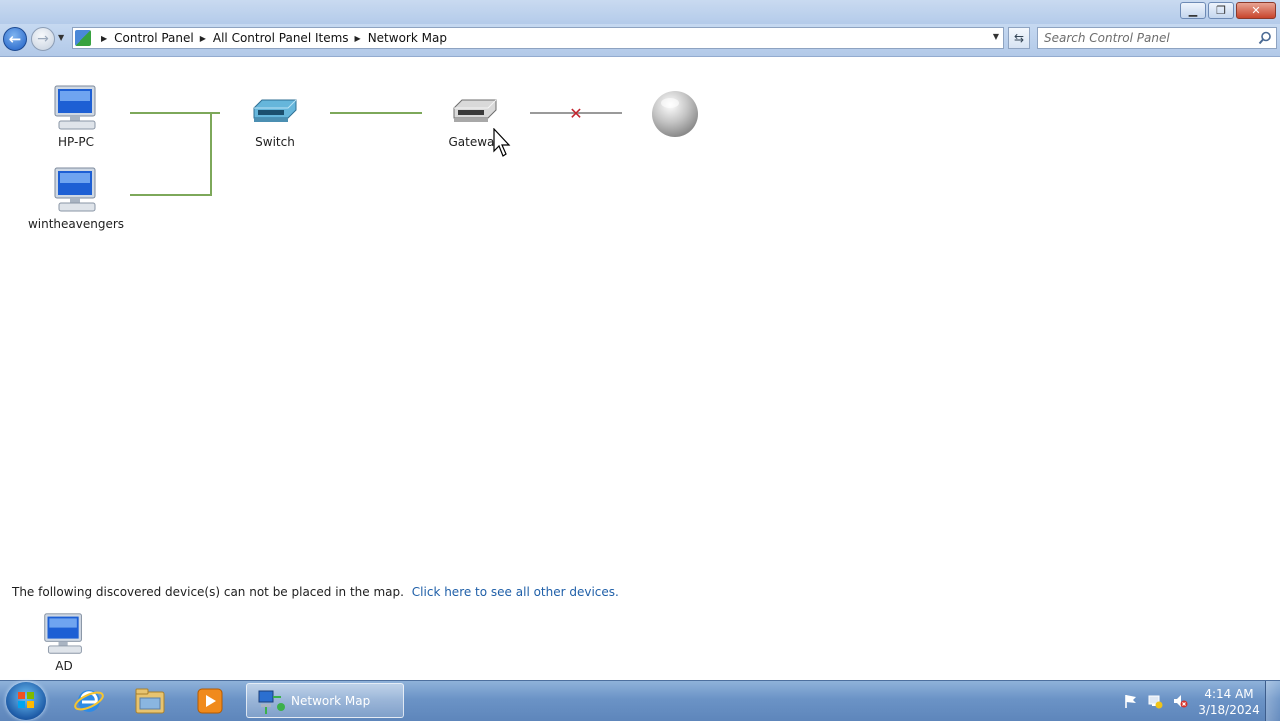 This screenshot has height=723, width=1280. What do you see at coordinates (331, 701) in the screenshot?
I see `taskbar-button-label: Network Map` at bounding box center [331, 701].